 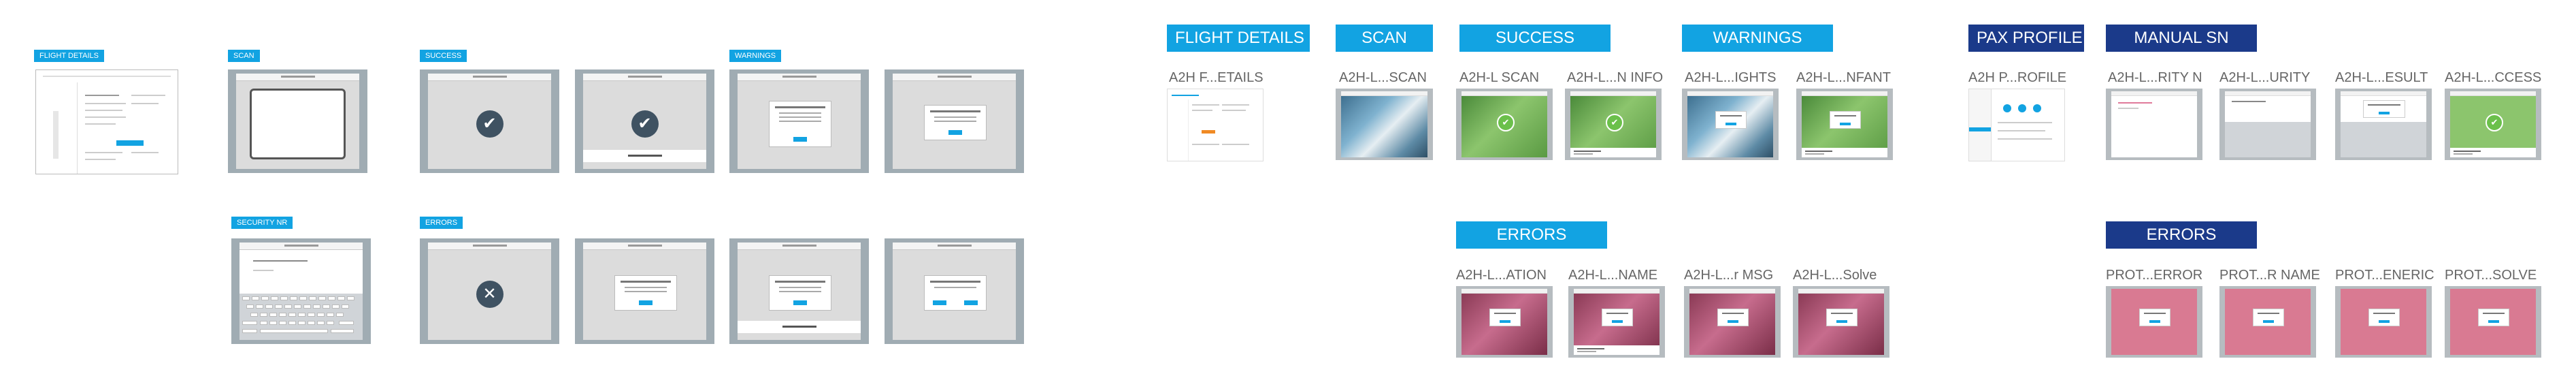 What do you see at coordinates (70, 56) in the screenshot?
I see `label-flight-details: FLIGHT DETAILS` at bounding box center [70, 56].